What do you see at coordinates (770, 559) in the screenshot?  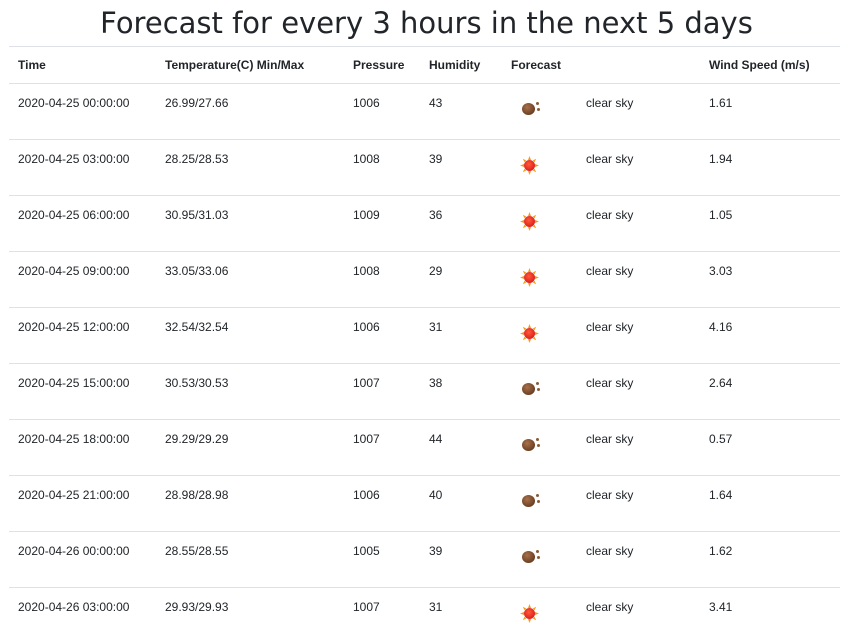 I see `cell-wind-speed: 1.62` at bounding box center [770, 559].